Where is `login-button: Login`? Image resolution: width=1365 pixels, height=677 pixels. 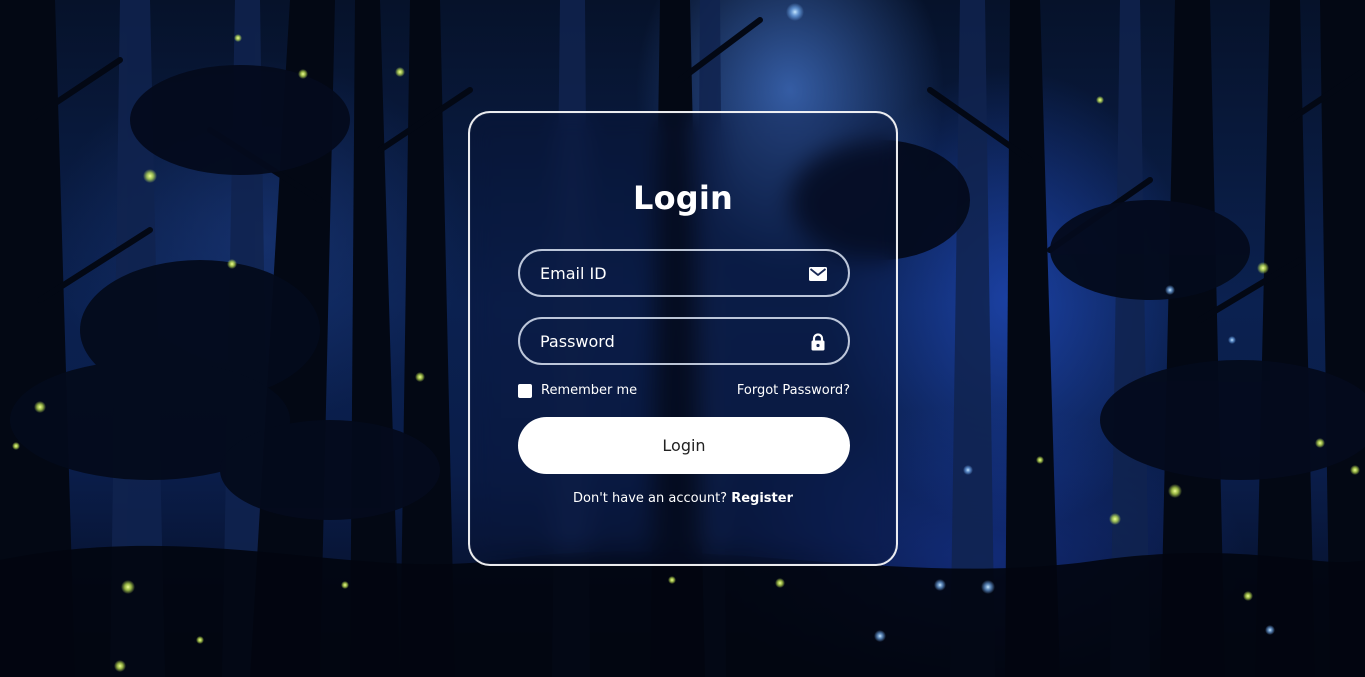 login-button: Login is located at coordinates (684, 445).